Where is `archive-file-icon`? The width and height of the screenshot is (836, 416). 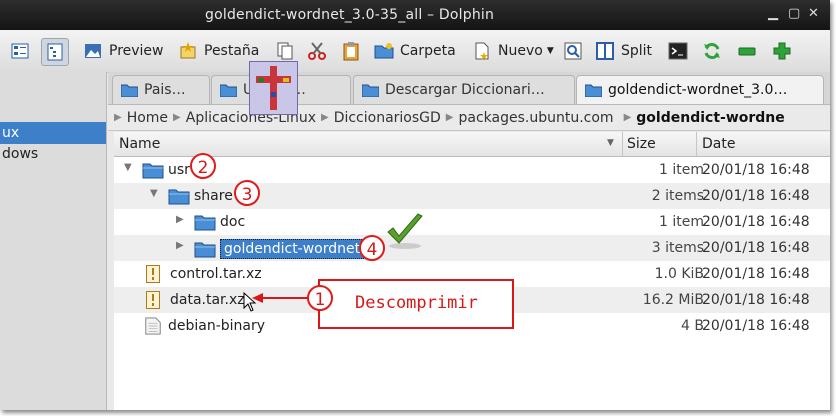
archive-file-icon is located at coordinates (153, 300).